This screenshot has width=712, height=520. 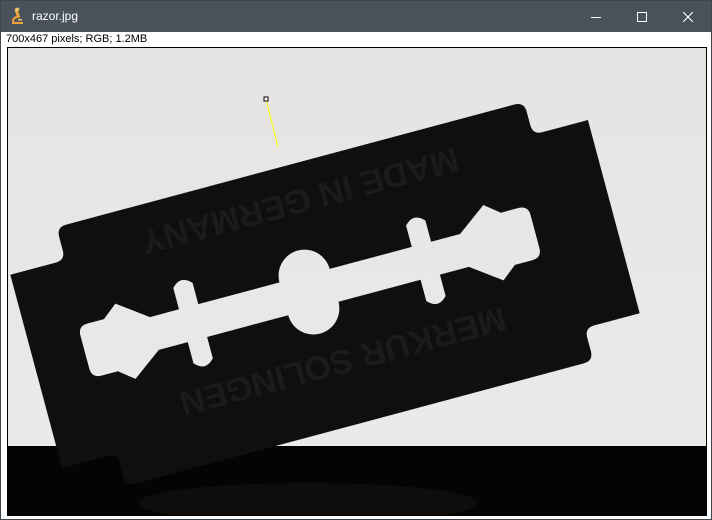 I want to click on title-bar: razor.jpg, so click(x=356, y=16).